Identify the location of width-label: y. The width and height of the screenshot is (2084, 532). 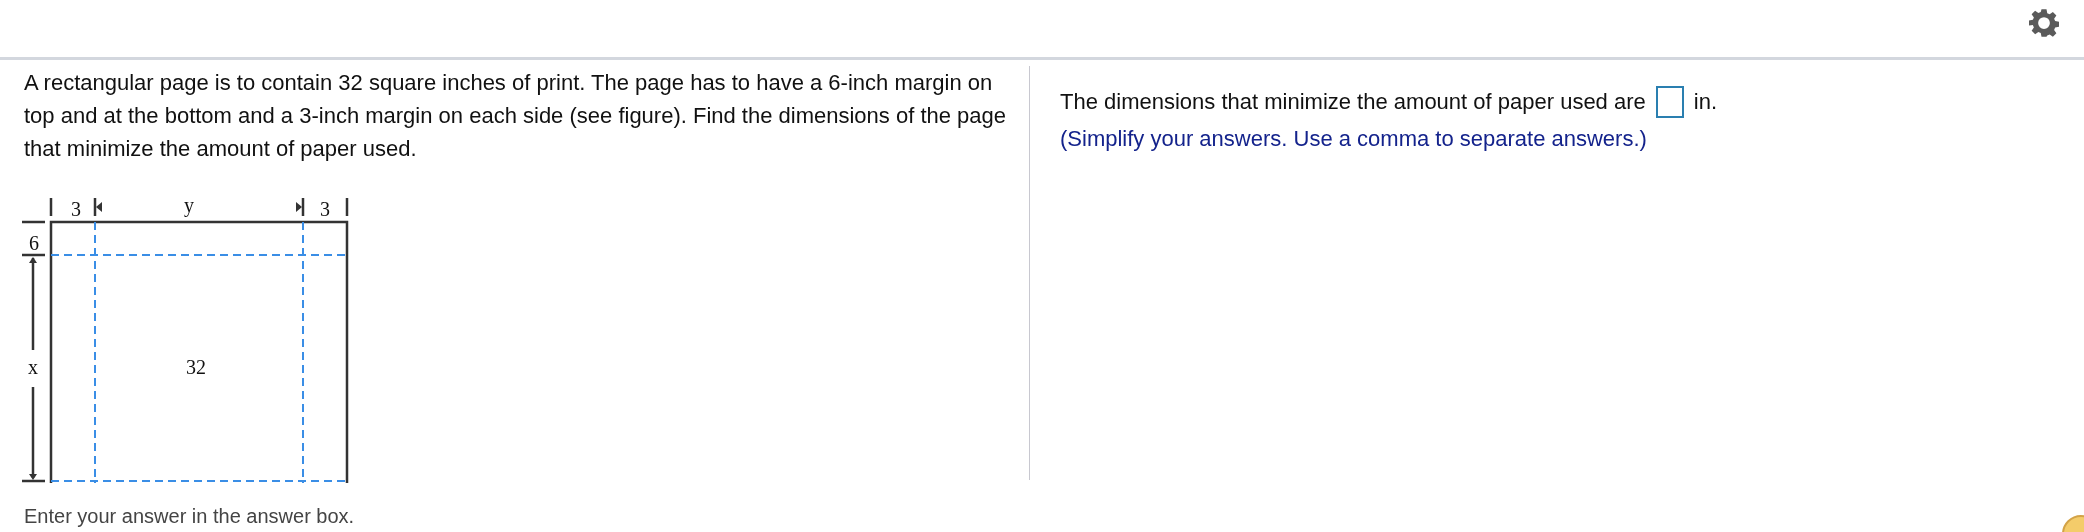
(189, 205).